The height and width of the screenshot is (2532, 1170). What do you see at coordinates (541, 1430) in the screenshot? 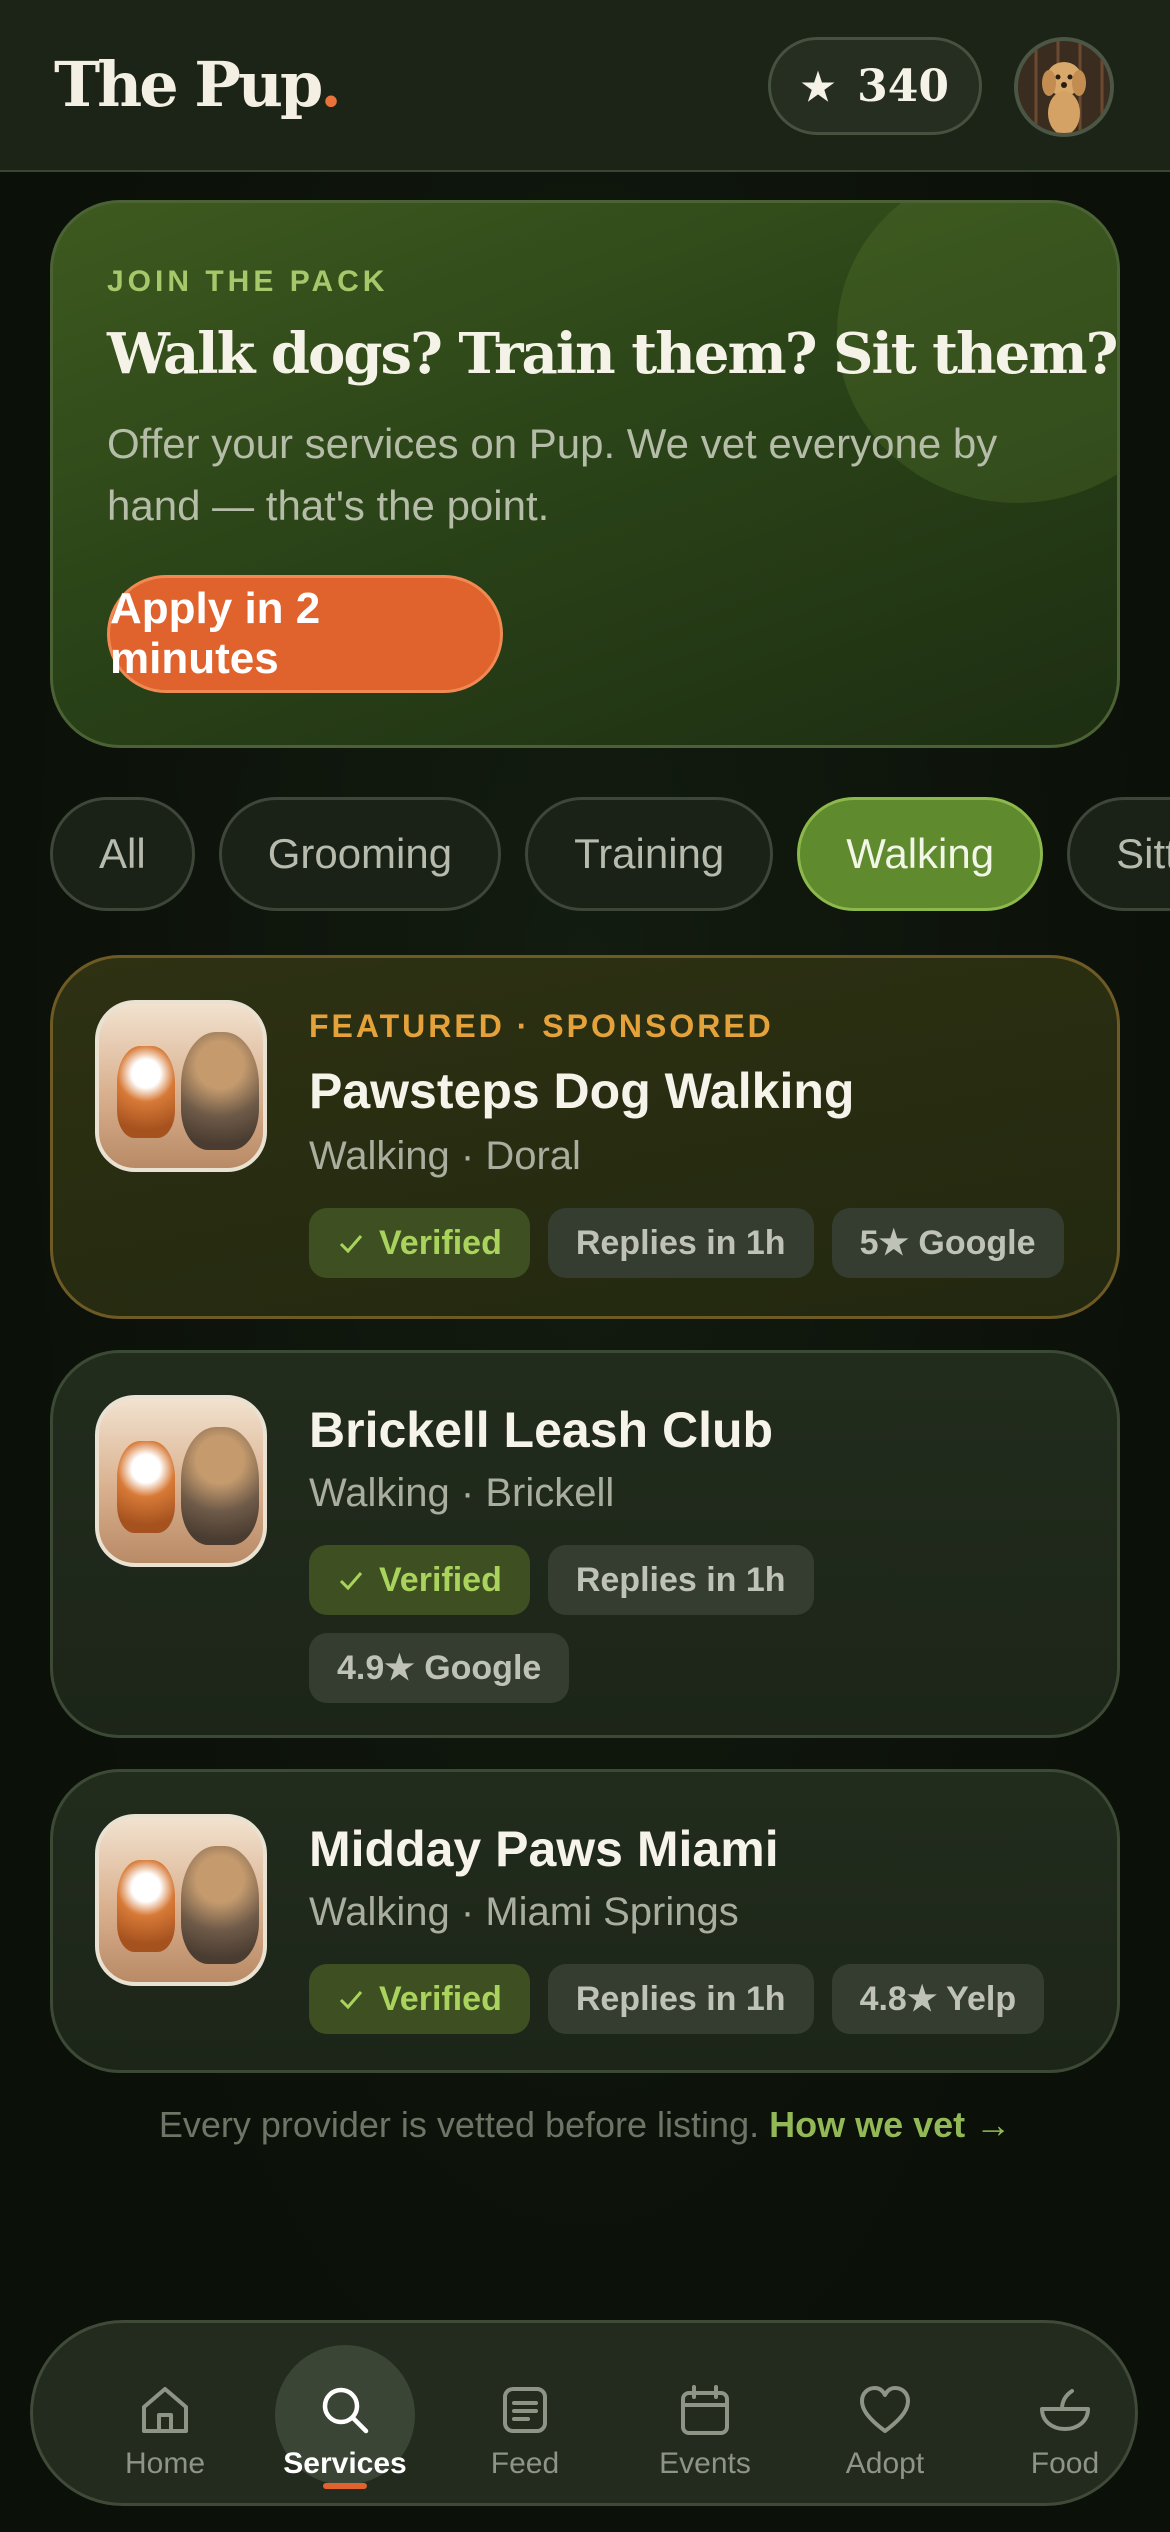
I see `listing-name: Brickell Leash Club` at bounding box center [541, 1430].